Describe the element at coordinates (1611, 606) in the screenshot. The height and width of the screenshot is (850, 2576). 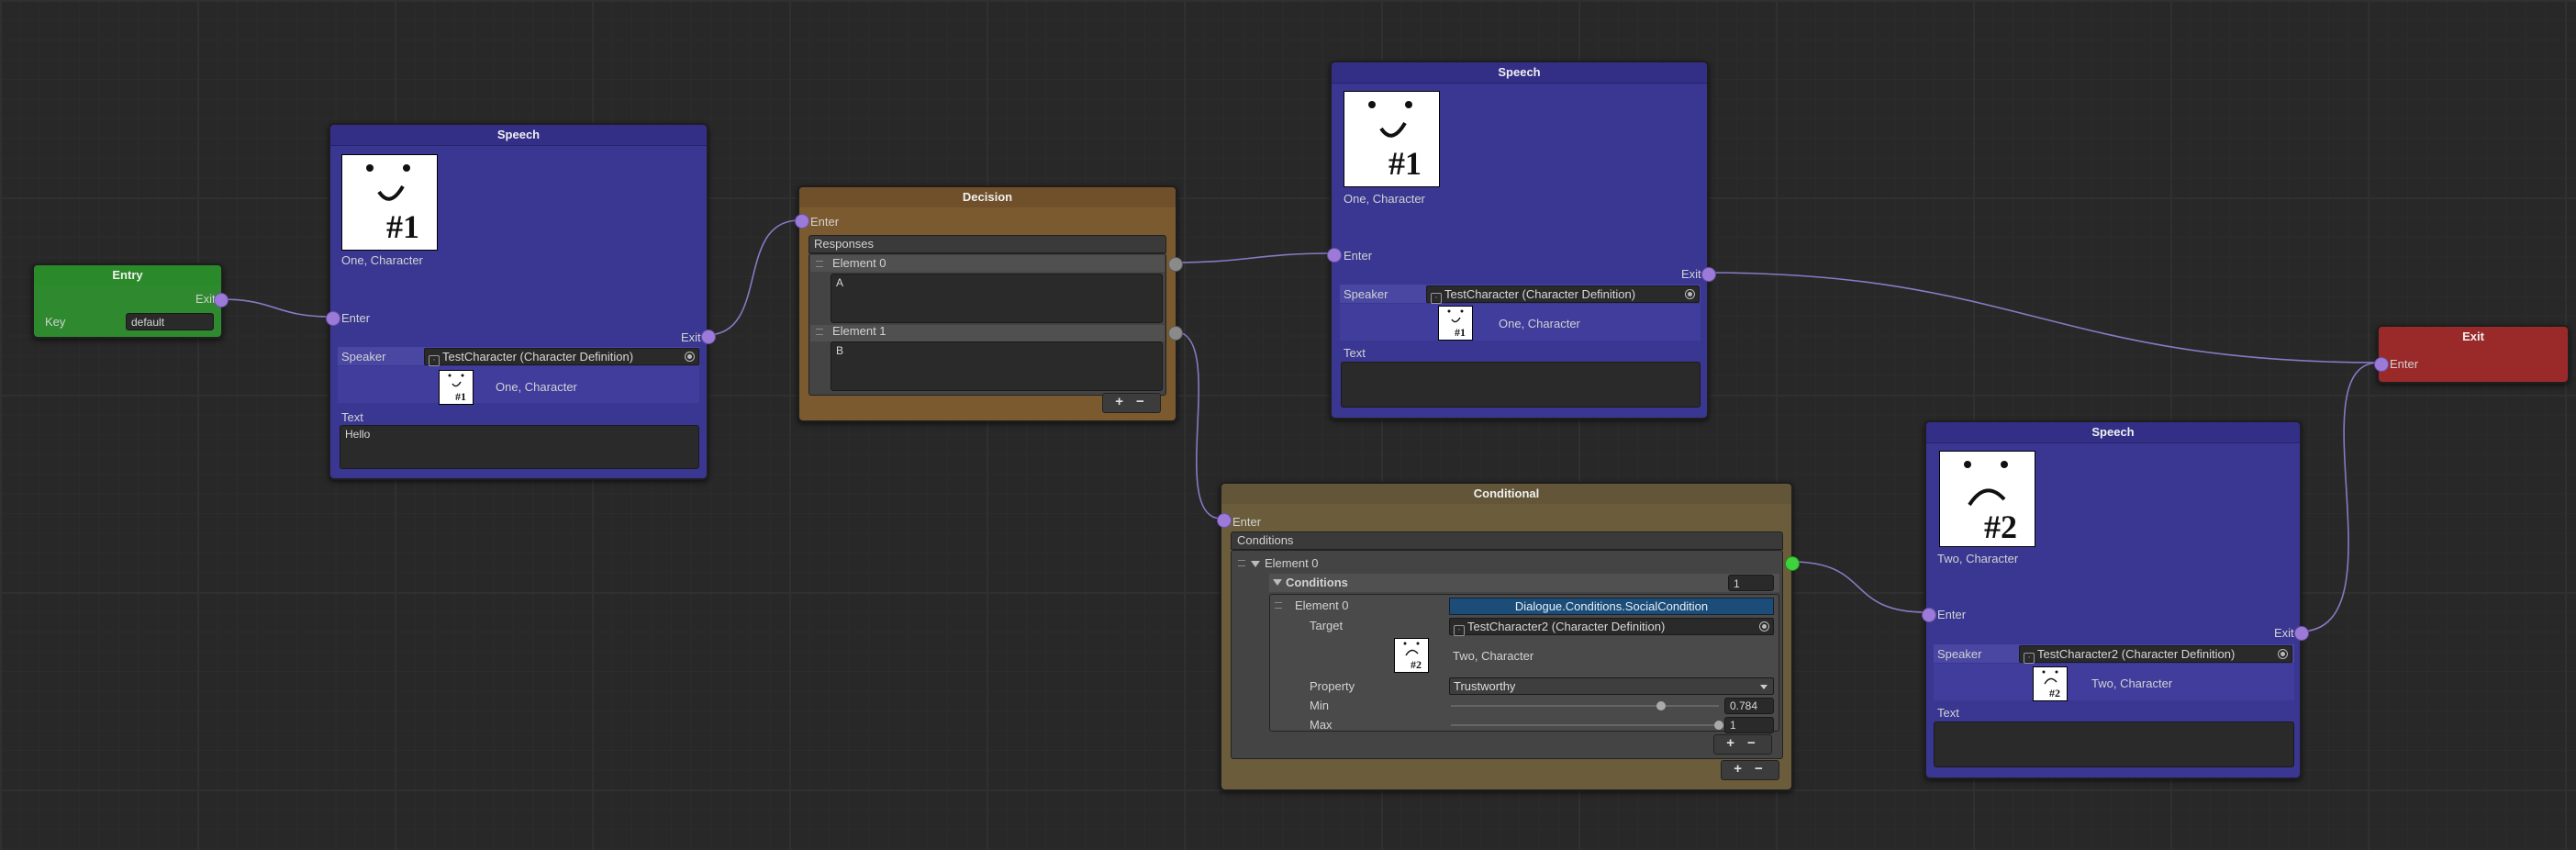
I see `condition-type-field: Dialogue.Conditions.SocialCondition` at that location.